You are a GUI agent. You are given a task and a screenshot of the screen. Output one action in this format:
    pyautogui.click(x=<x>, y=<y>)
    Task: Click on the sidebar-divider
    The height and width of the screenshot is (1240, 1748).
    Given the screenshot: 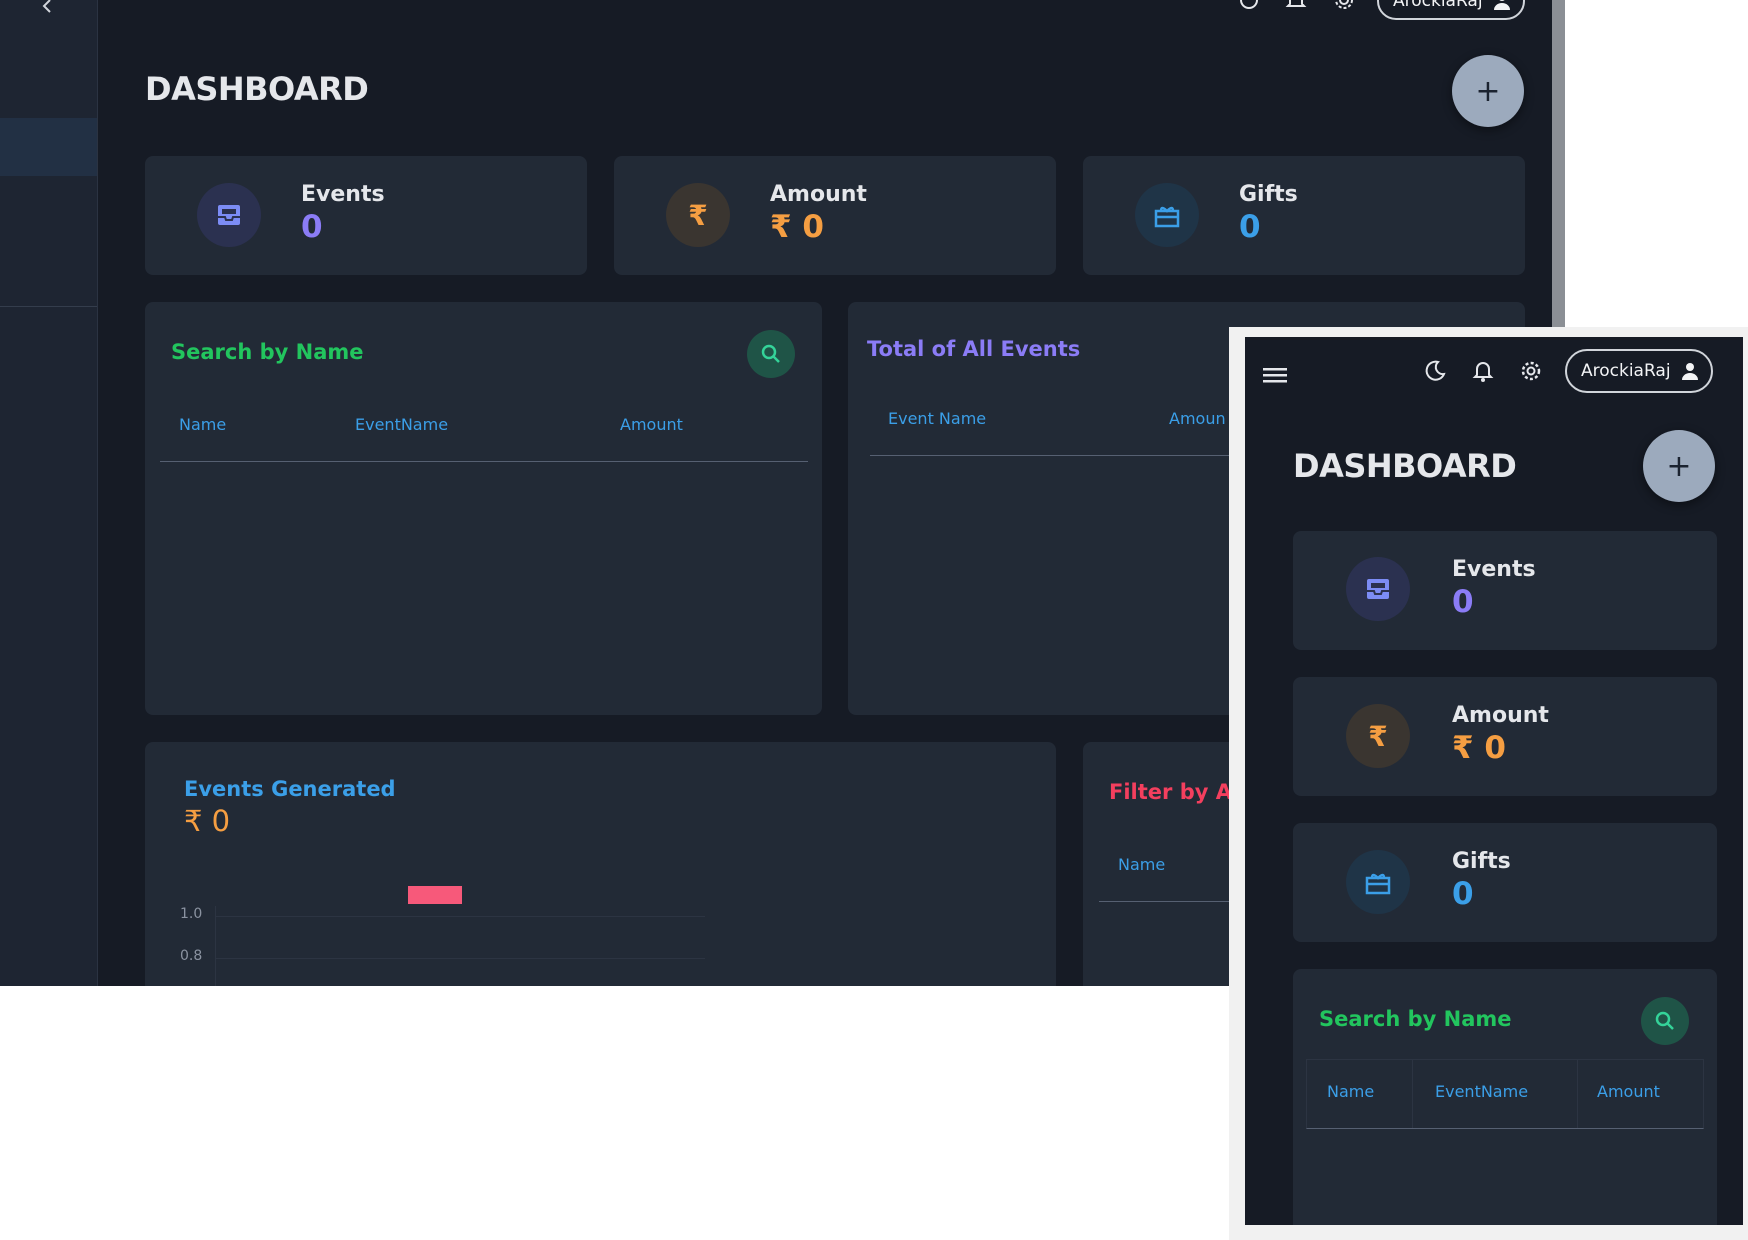 What is the action you would take?
    pyautogui.click(x=48, y=306)
    